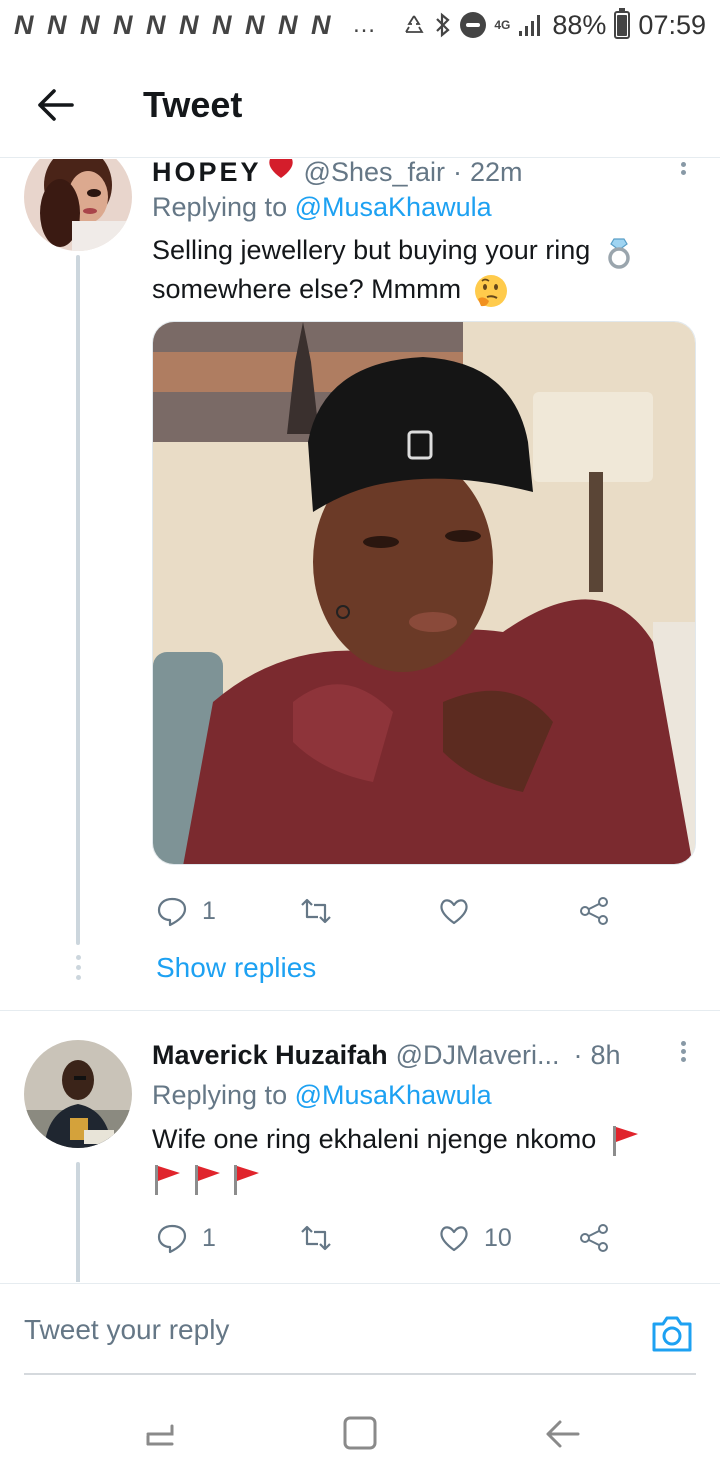  Describe the element at coordinates (606, 1055) in the screenshot. I see `tweet-timestamp: 8h` at that location.